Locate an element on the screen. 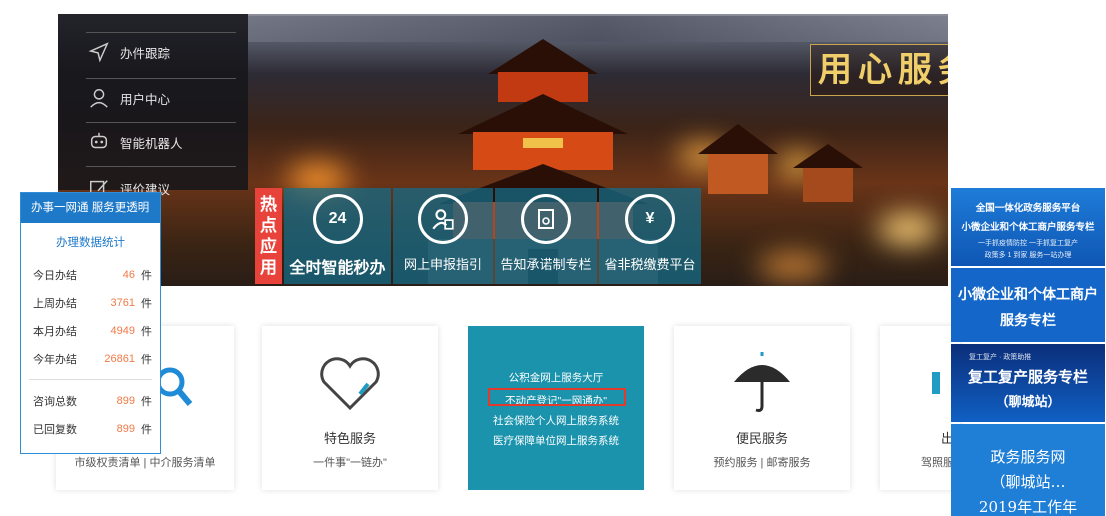 This screenshot has height=516, width=1106. stat-value: 46 is located at coordinates (128, 275).